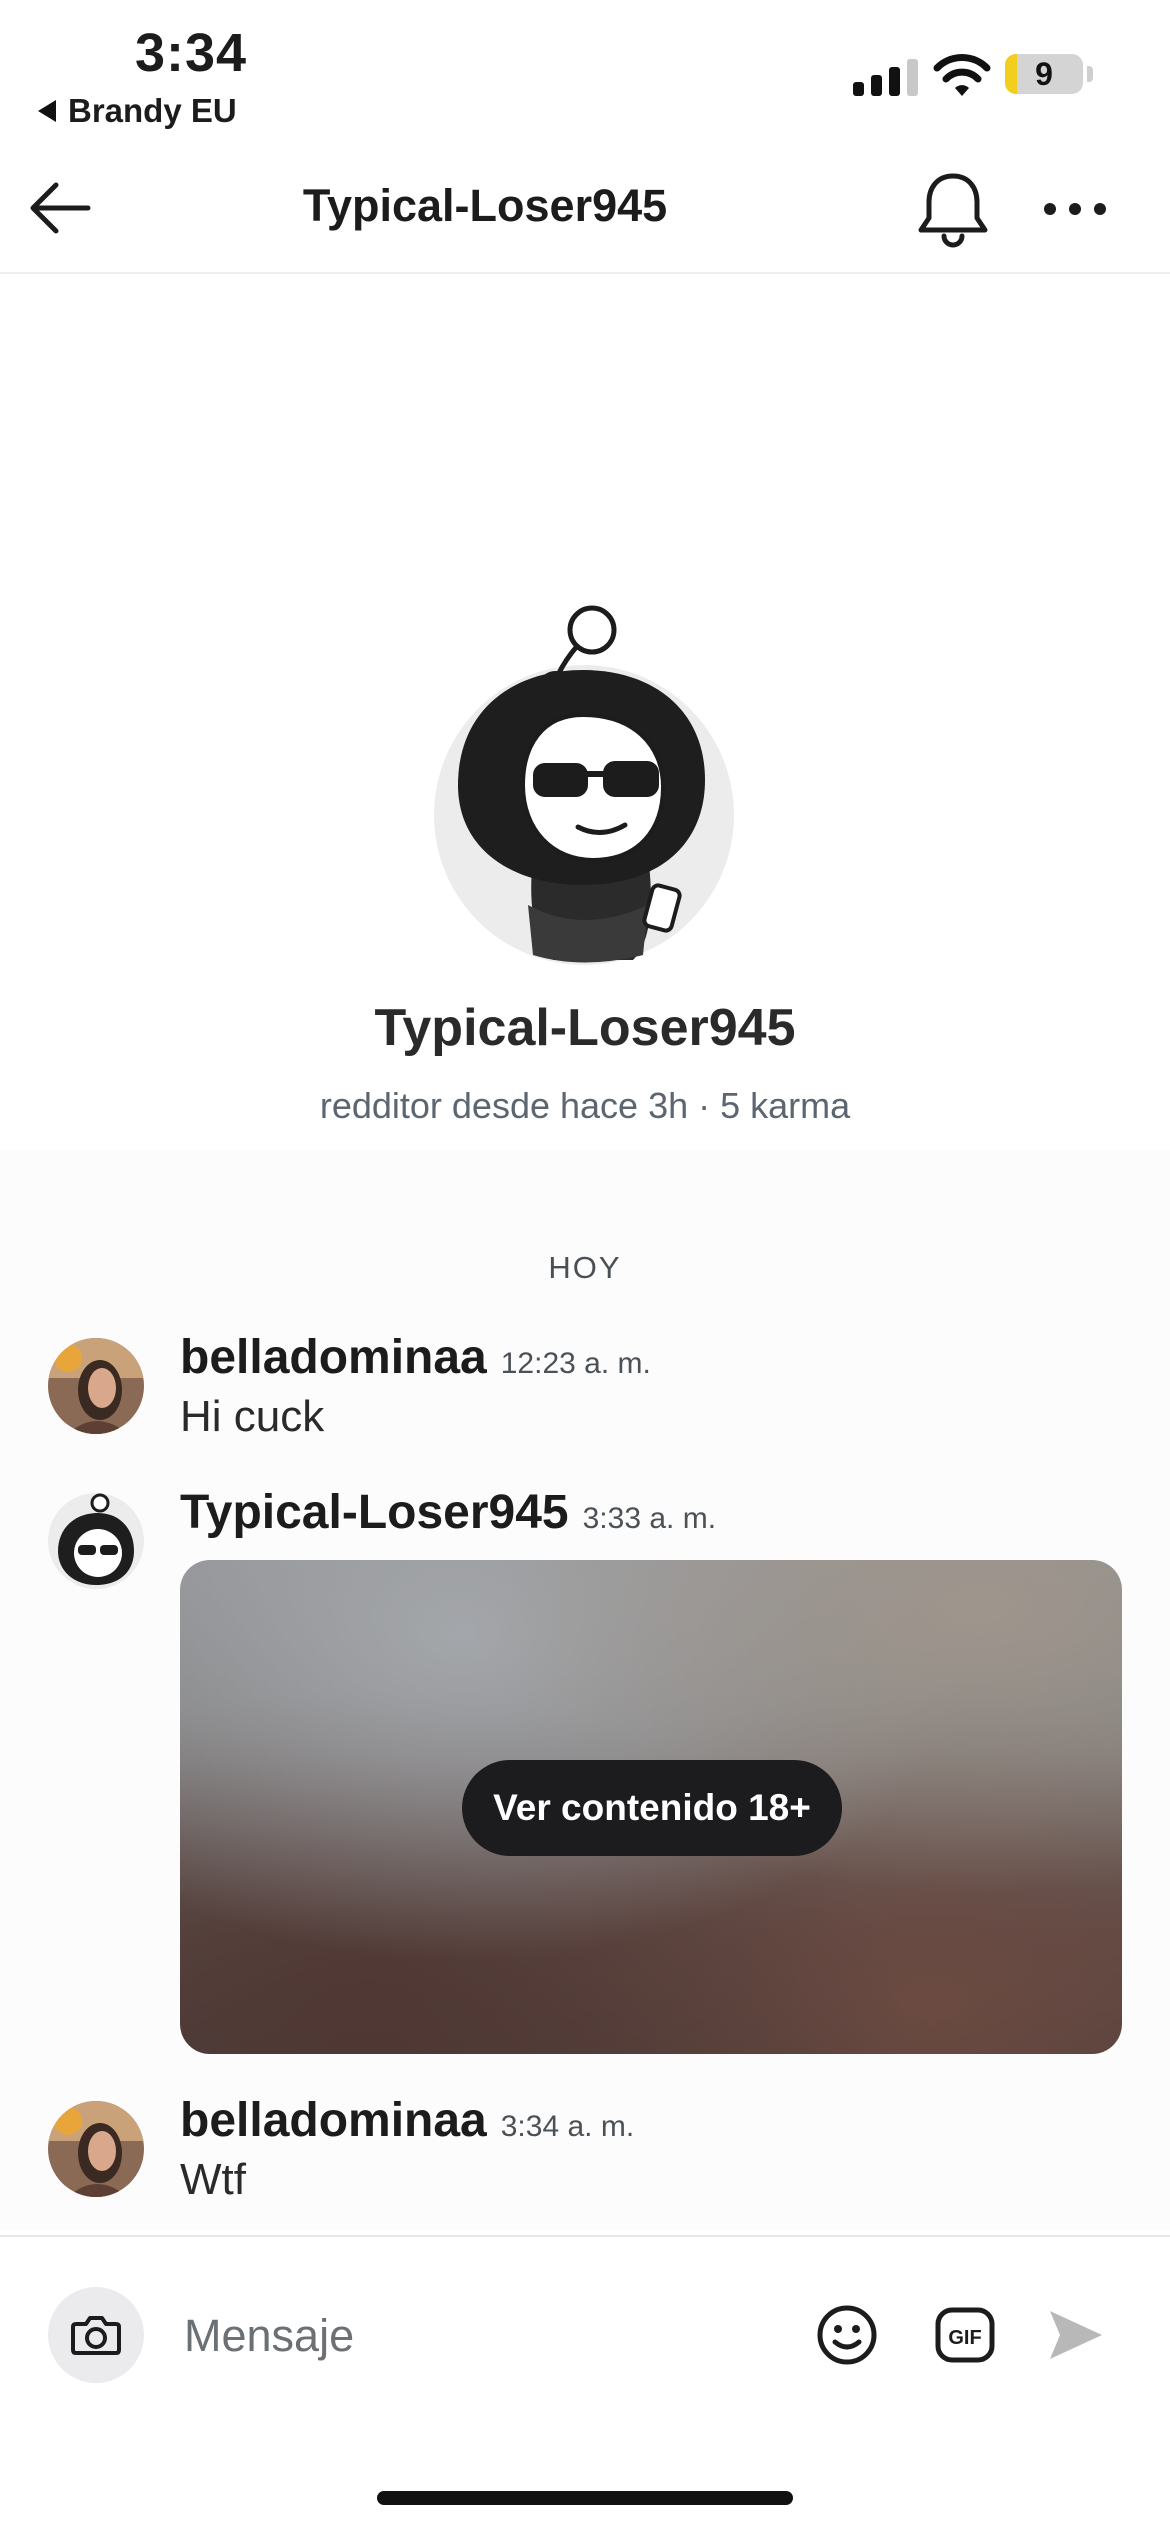 The width and height of the screenshot is (1170, 2534). Describe the element at coordinates (47, 111) in the screenshot. I see `back-triangle-icon` at that location.